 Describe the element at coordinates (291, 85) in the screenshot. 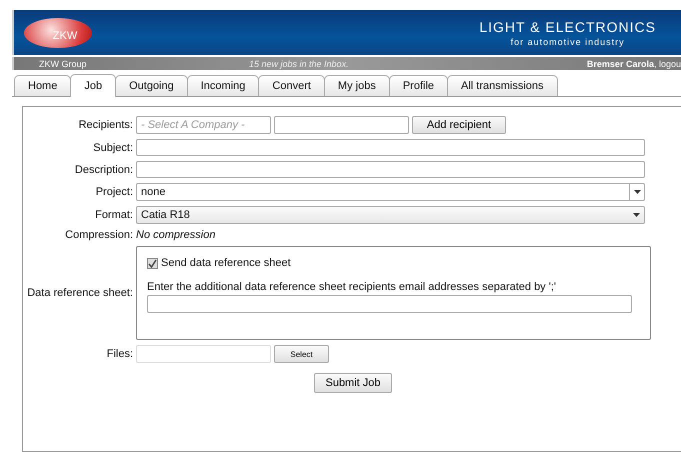

I see `tab: Convert` at that location.